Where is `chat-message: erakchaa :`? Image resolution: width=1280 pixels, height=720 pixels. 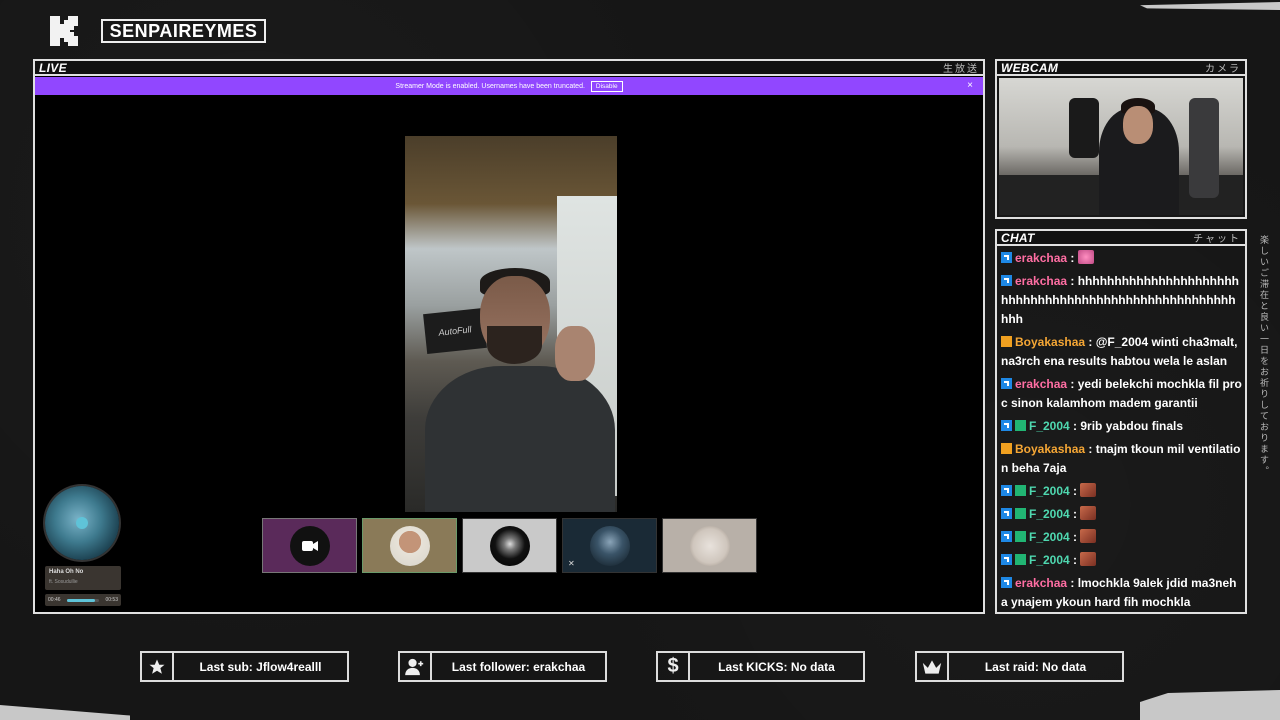
chat-message: erakchaa : is located at coordinates (1121, 258).